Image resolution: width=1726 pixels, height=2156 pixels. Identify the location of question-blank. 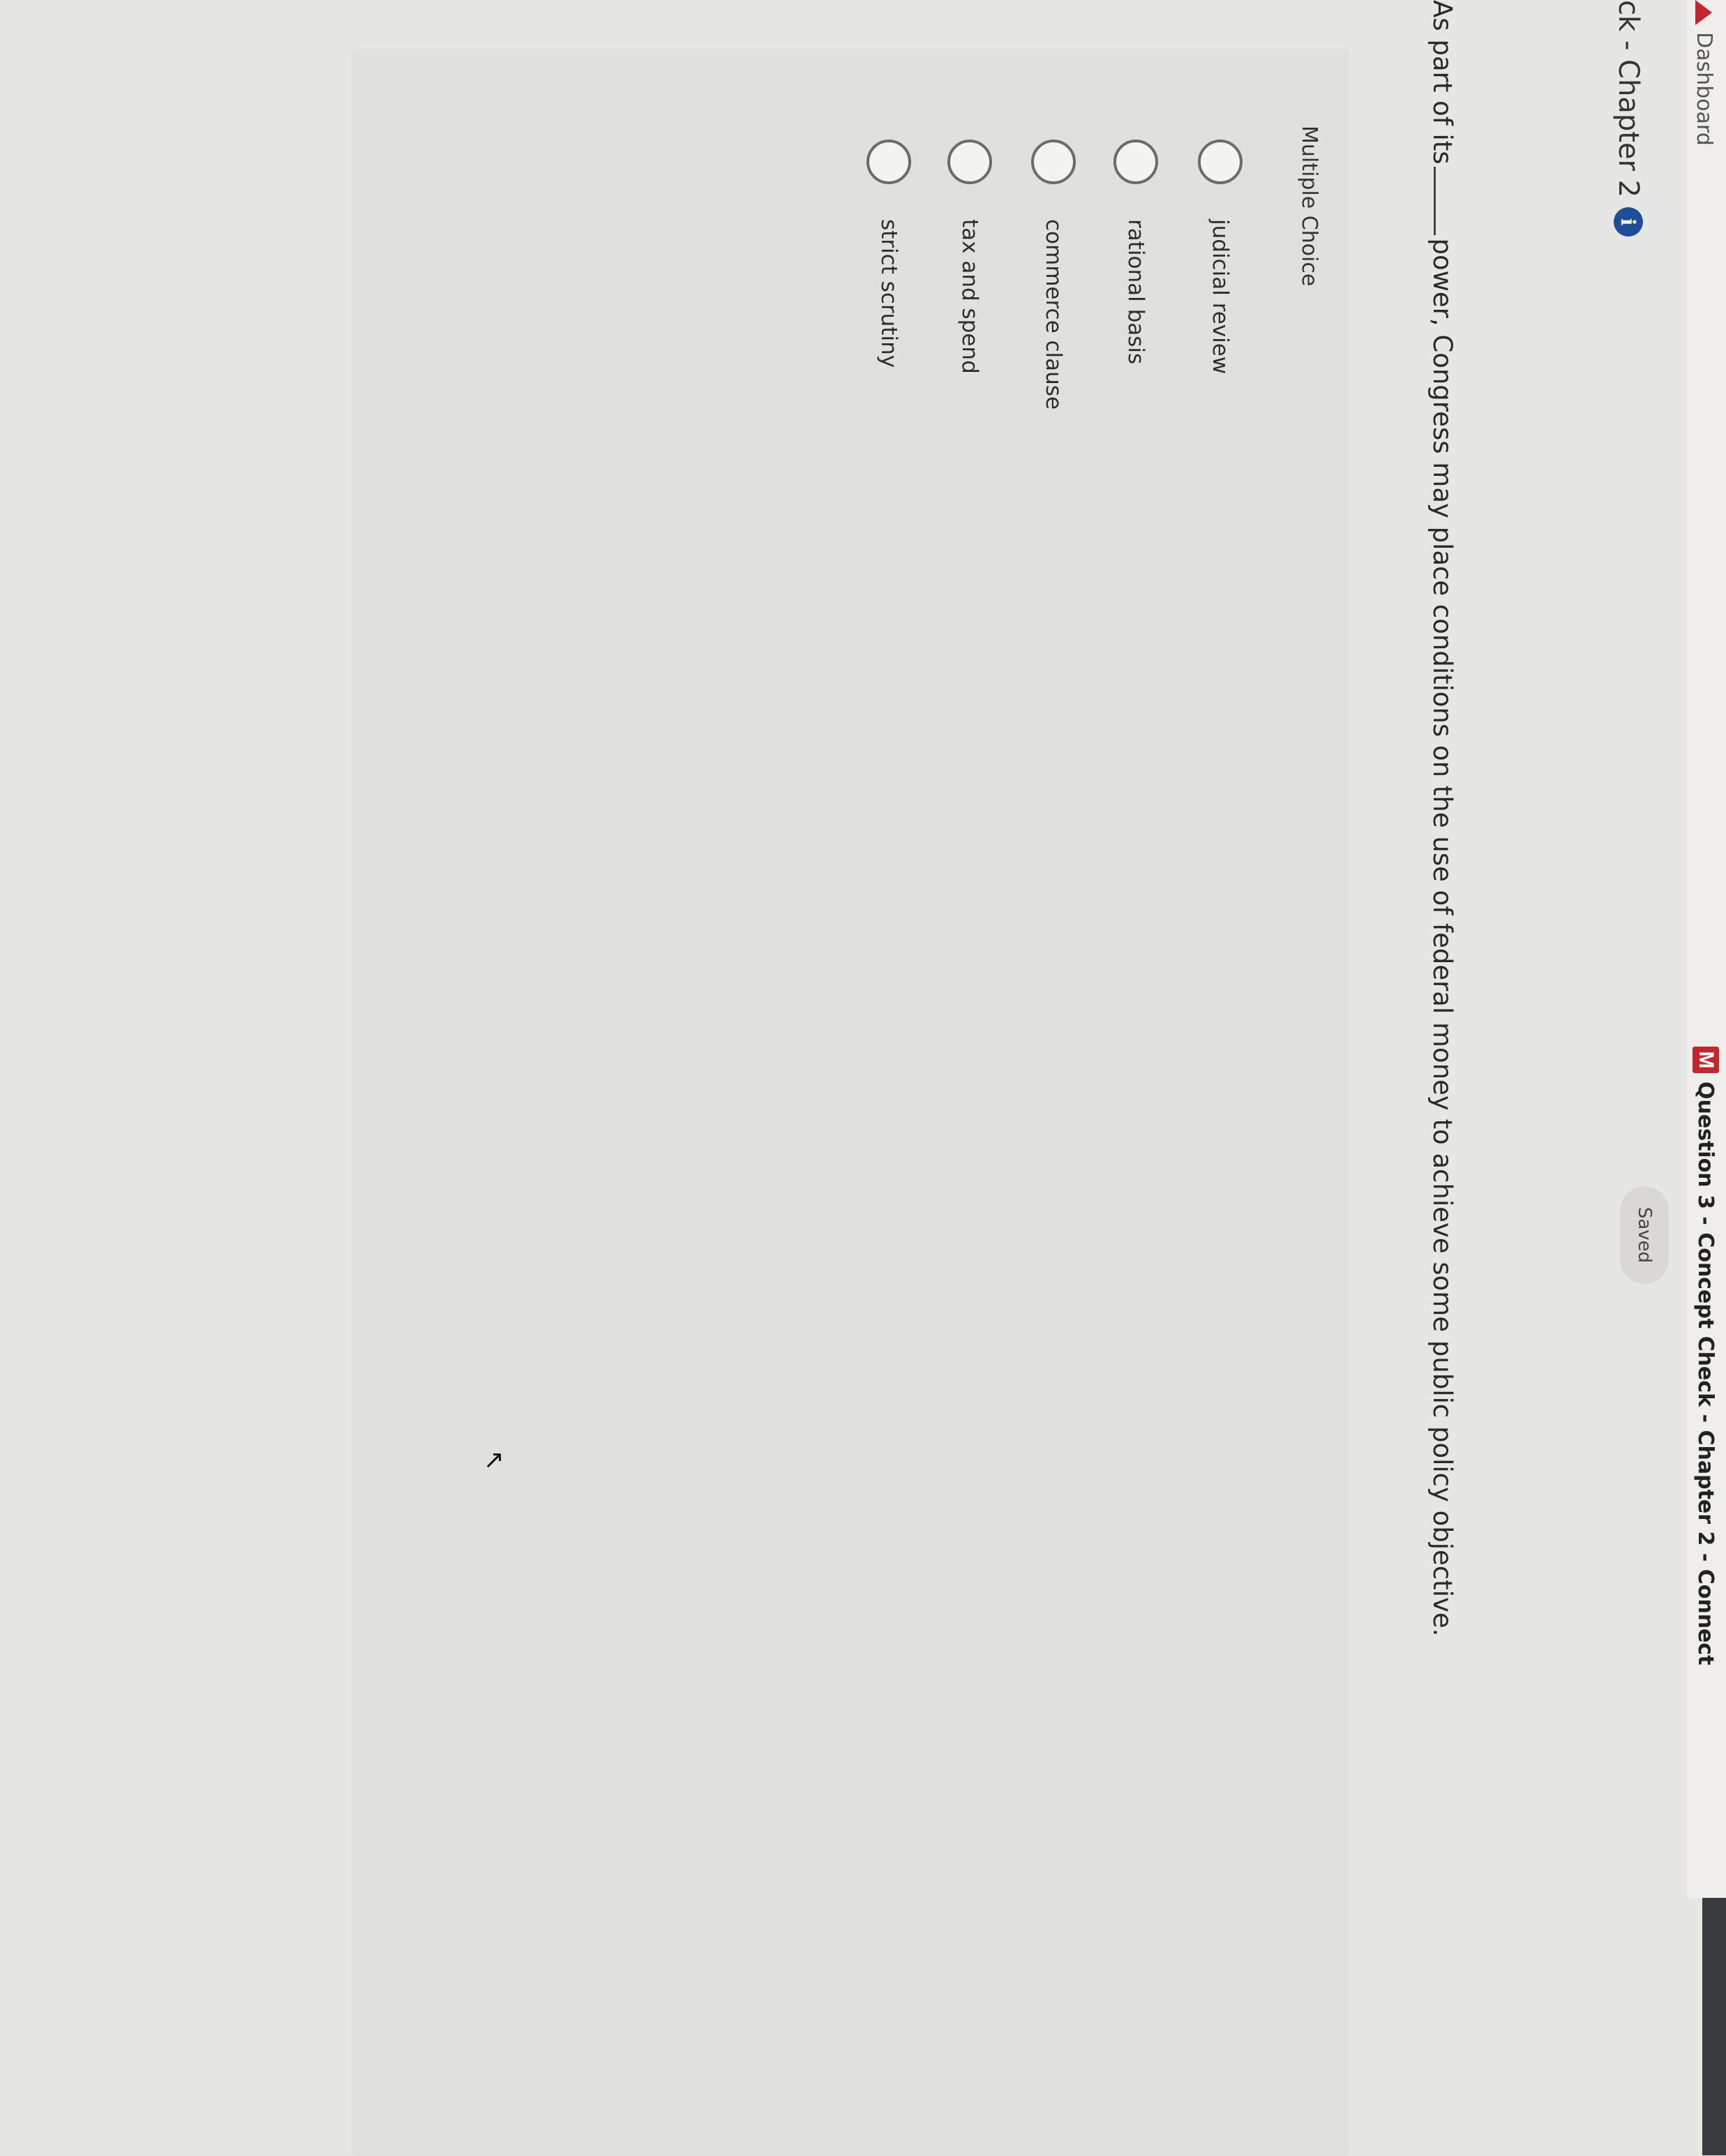
(1435, 201).